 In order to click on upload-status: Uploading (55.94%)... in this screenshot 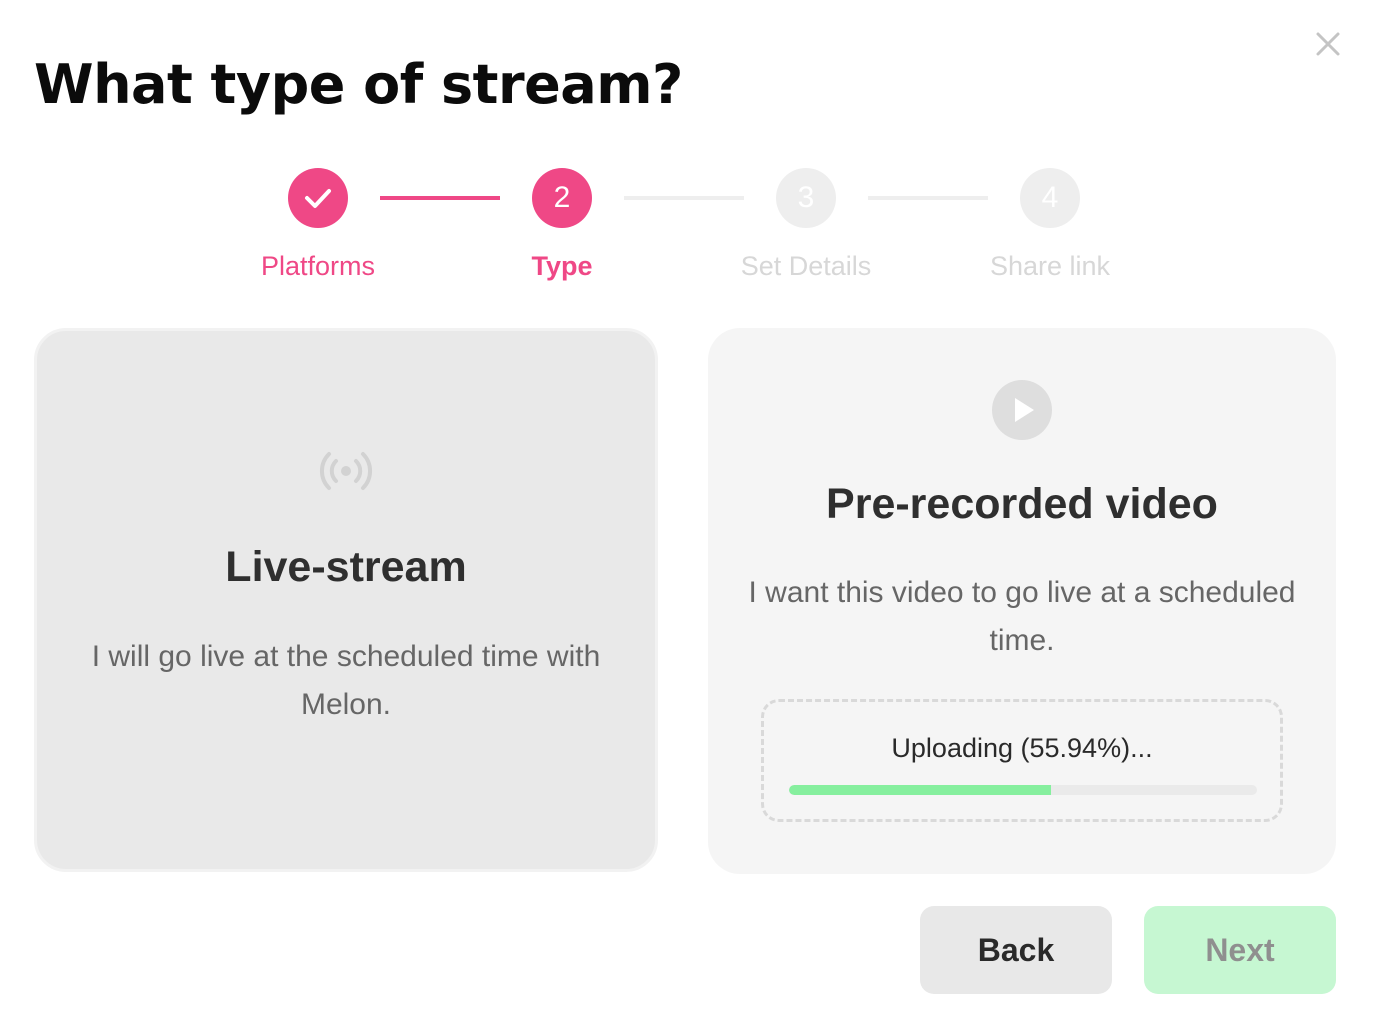, I will do `click(1022, 748)`.